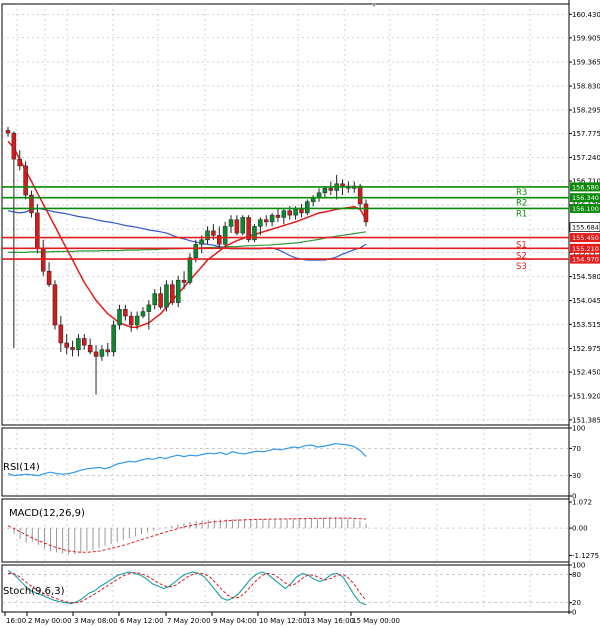 This screenshot has height=628, width=600. I want to click on rsi-tick-label: 30, so click(576, 476).